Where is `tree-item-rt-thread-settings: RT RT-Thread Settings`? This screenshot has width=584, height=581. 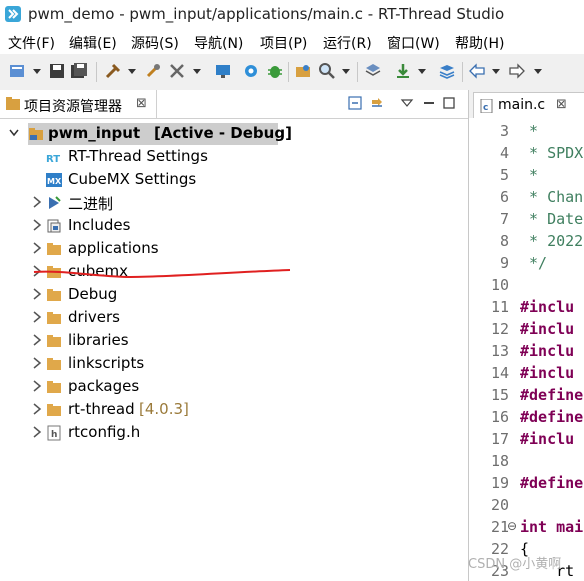
tree-item-rt-thread-settings: RT RT-Thread Settings is located at coordinates (234, 157).